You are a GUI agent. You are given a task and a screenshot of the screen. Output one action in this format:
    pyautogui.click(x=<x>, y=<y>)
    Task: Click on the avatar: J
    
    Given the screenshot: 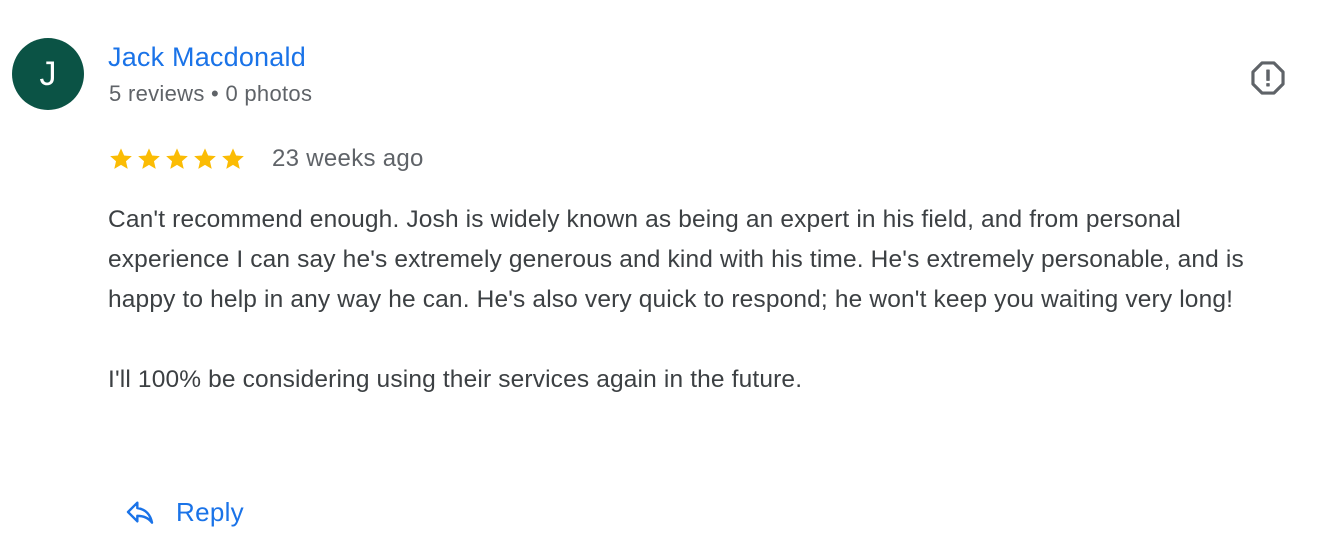 What is the action you would take?
    pyautogui.click(x=48, y=74)
    